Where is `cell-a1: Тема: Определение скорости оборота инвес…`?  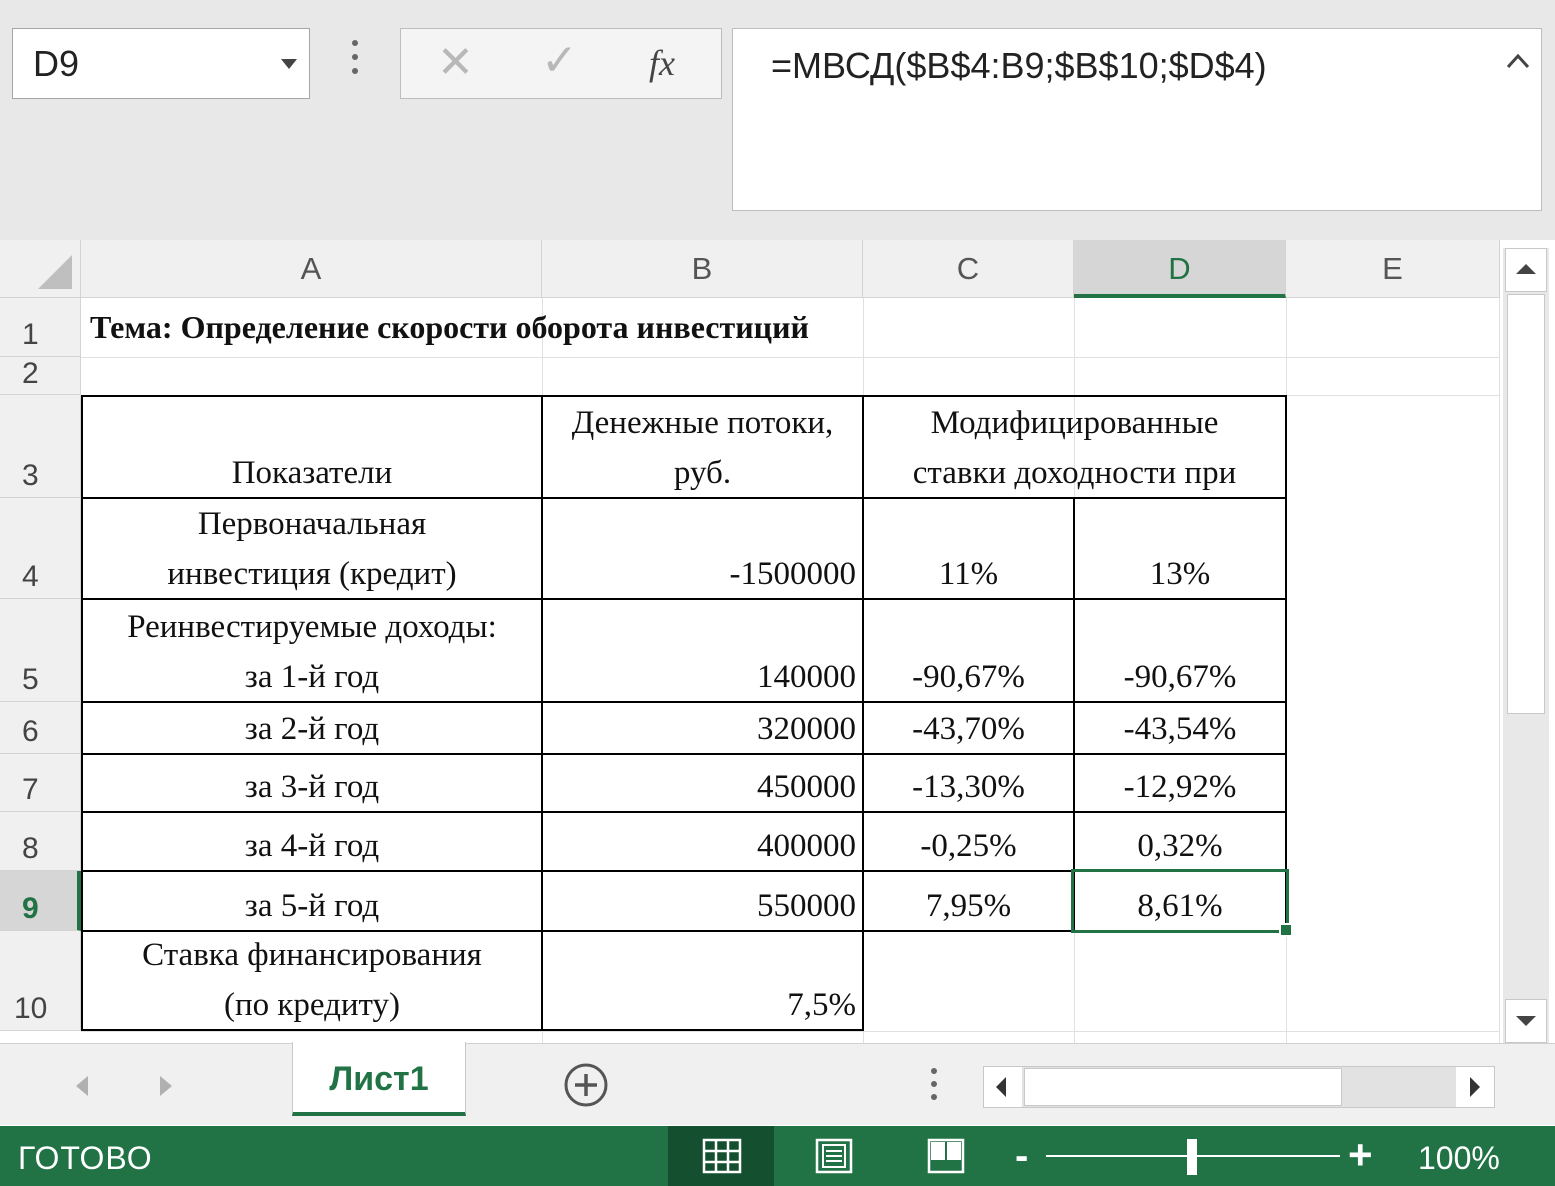
cell-a1: Тема: Определение скорости оборота инвес… is located at coordinates (590, 327).